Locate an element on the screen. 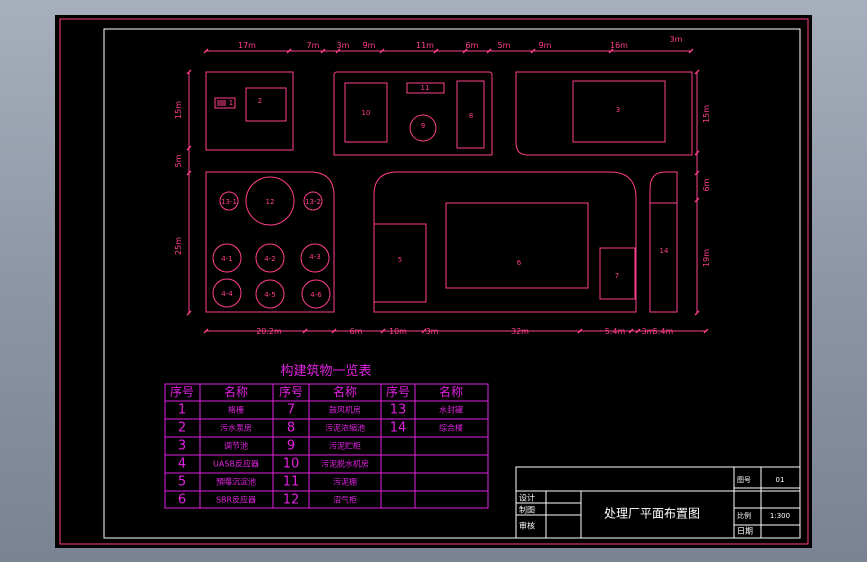  table-index-cell: 4 is located at coordinates (182, 464).